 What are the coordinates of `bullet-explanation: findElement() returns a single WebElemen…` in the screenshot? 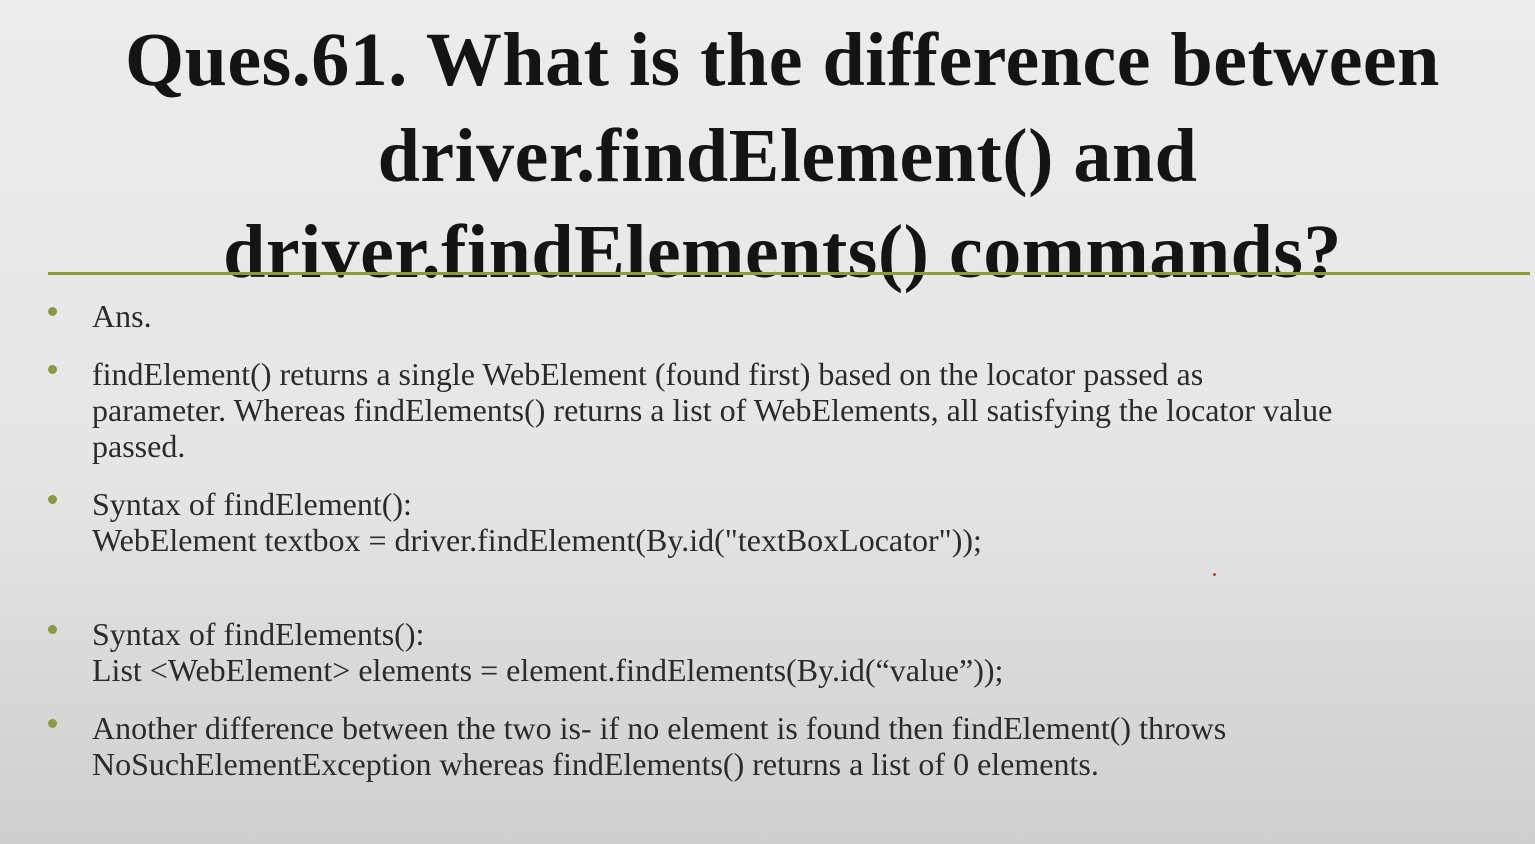 It's located at (781, 410).